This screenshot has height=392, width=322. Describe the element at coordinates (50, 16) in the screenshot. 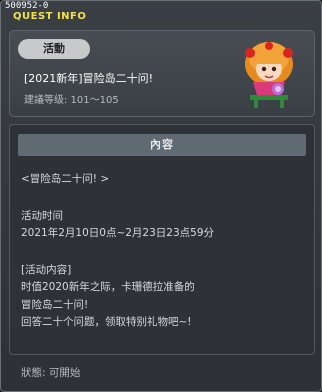

I see `window-title: QUEST INFO` at that location.